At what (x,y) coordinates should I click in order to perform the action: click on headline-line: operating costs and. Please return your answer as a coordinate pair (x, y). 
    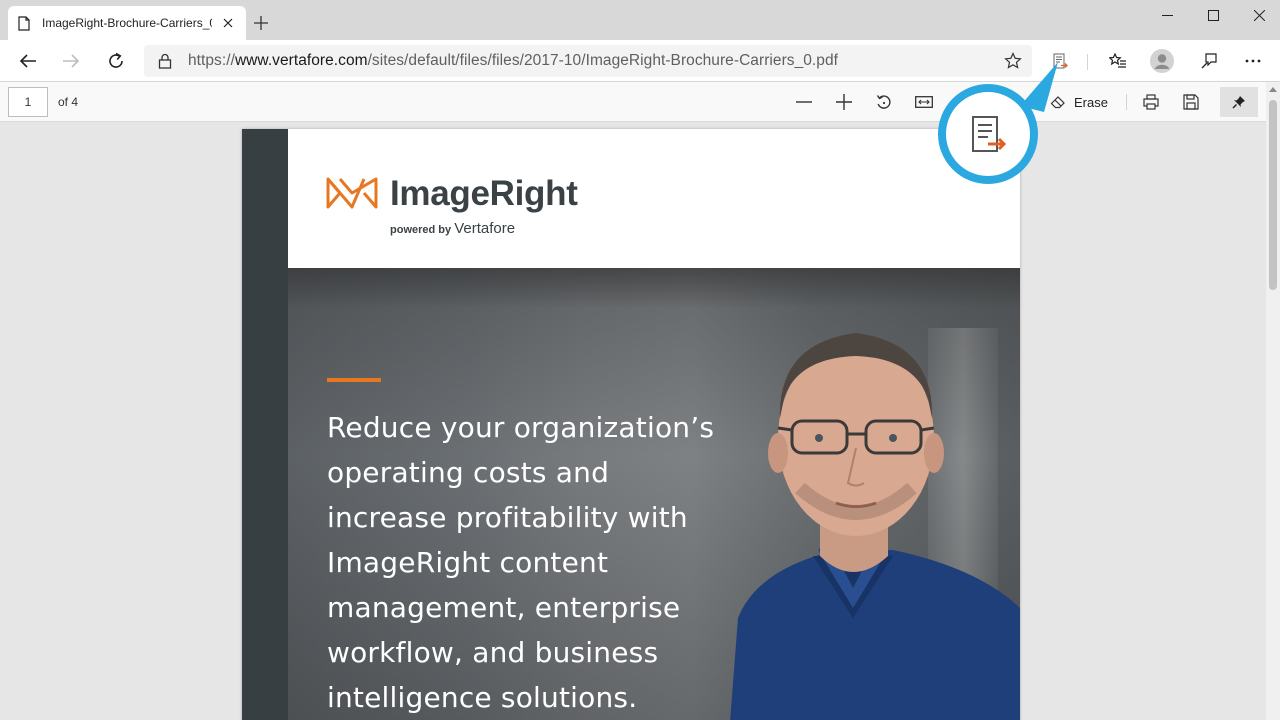
    Looking at the image, I should click on (468, 472).